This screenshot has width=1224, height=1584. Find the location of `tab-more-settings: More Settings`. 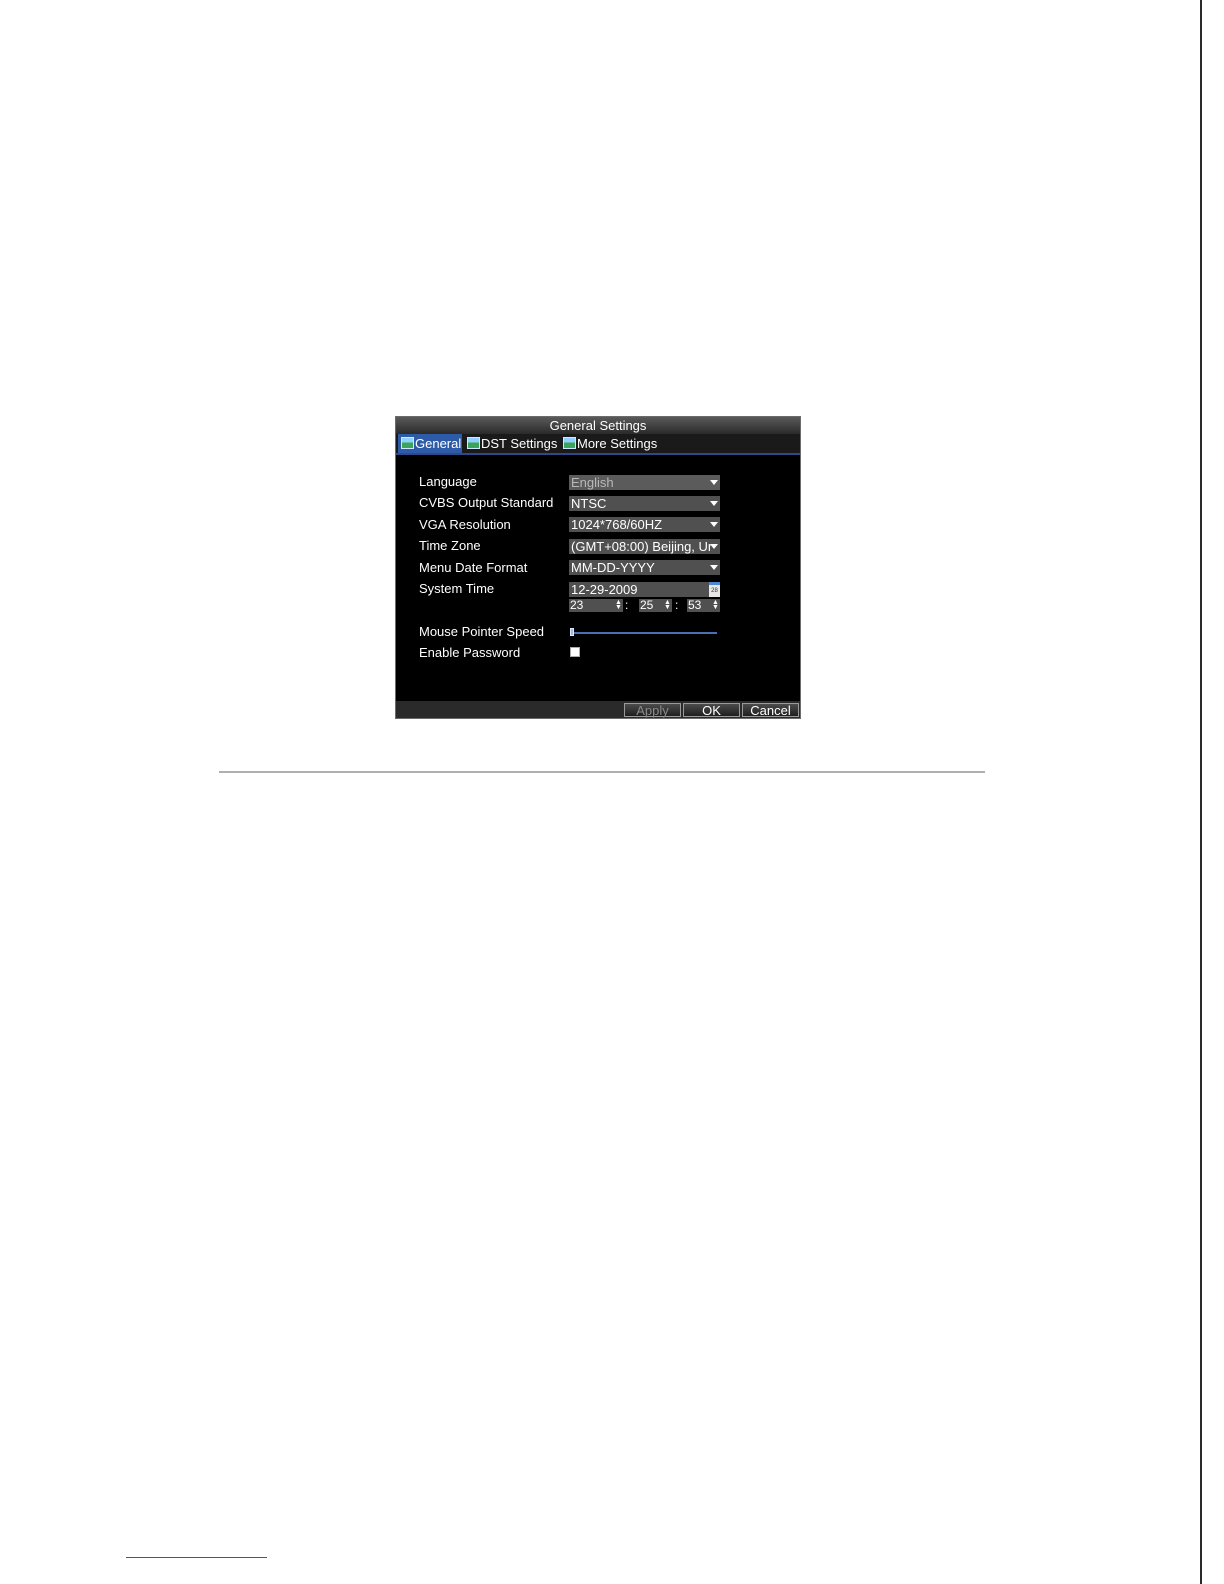

tab-more-settings: More Settings is located at coordinates (610, 443).